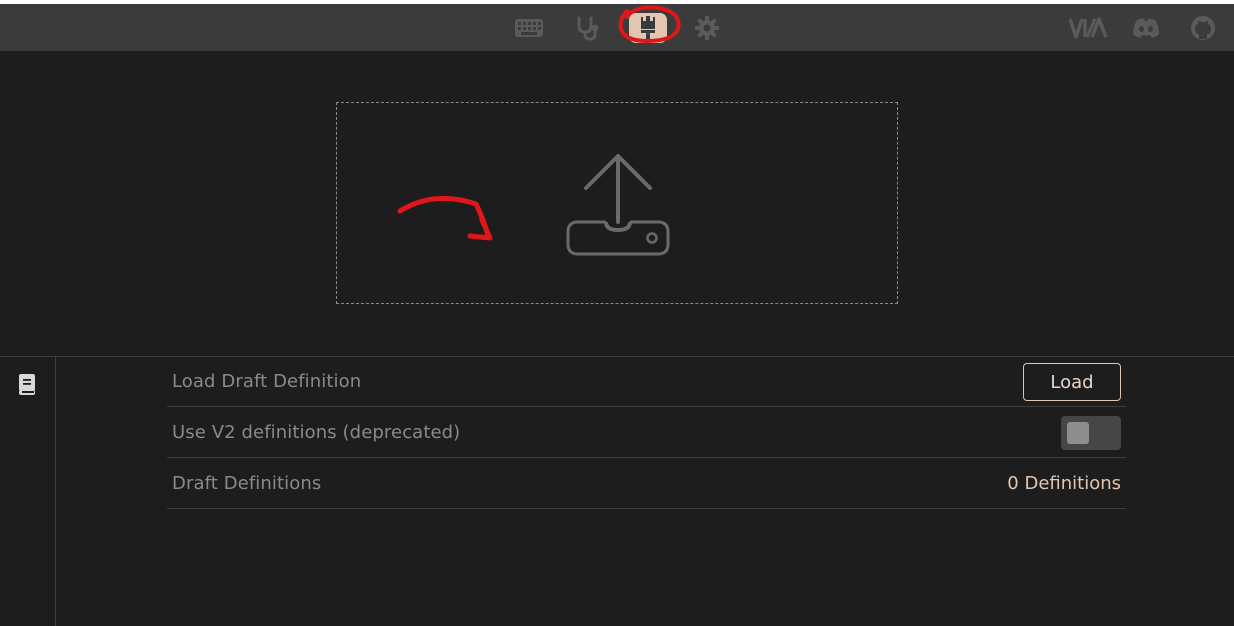 The image size is (1234, 626). Describe the element at coordinates (1072, 382) in the screenshot. I see `load-button: Load` at that location.